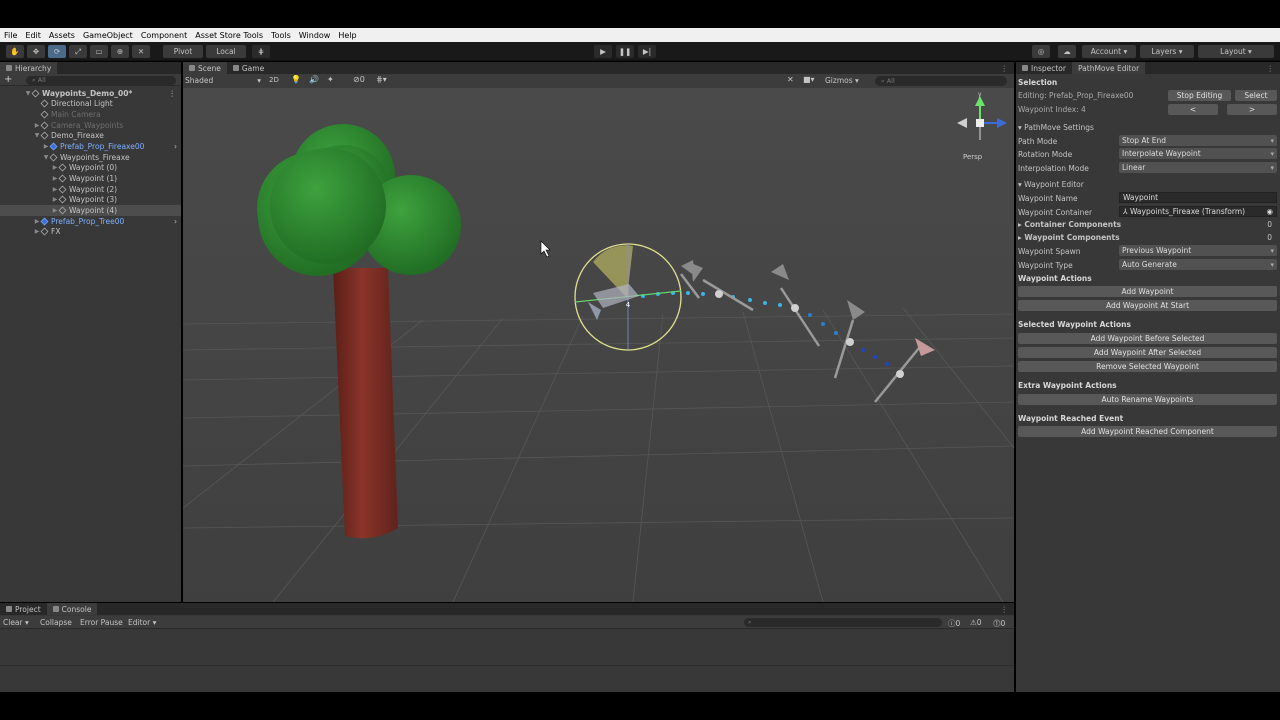  Describe the element at coordinates (205, 68) in the screenshot. I see `tab-scene: Scene` at that location.